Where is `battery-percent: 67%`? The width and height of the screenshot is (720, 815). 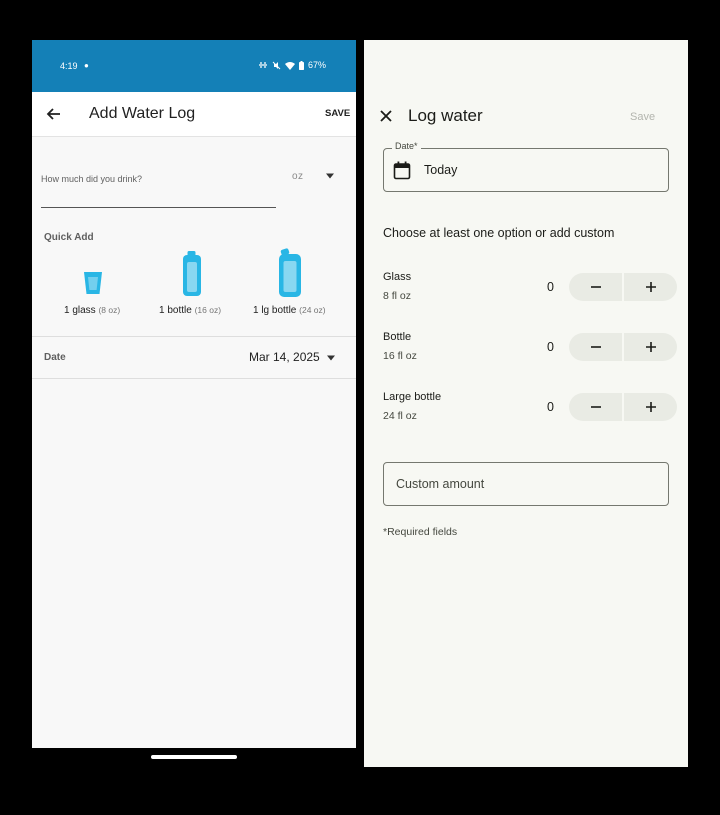
battery-percent: 67% is located at coordinates (317, 65).